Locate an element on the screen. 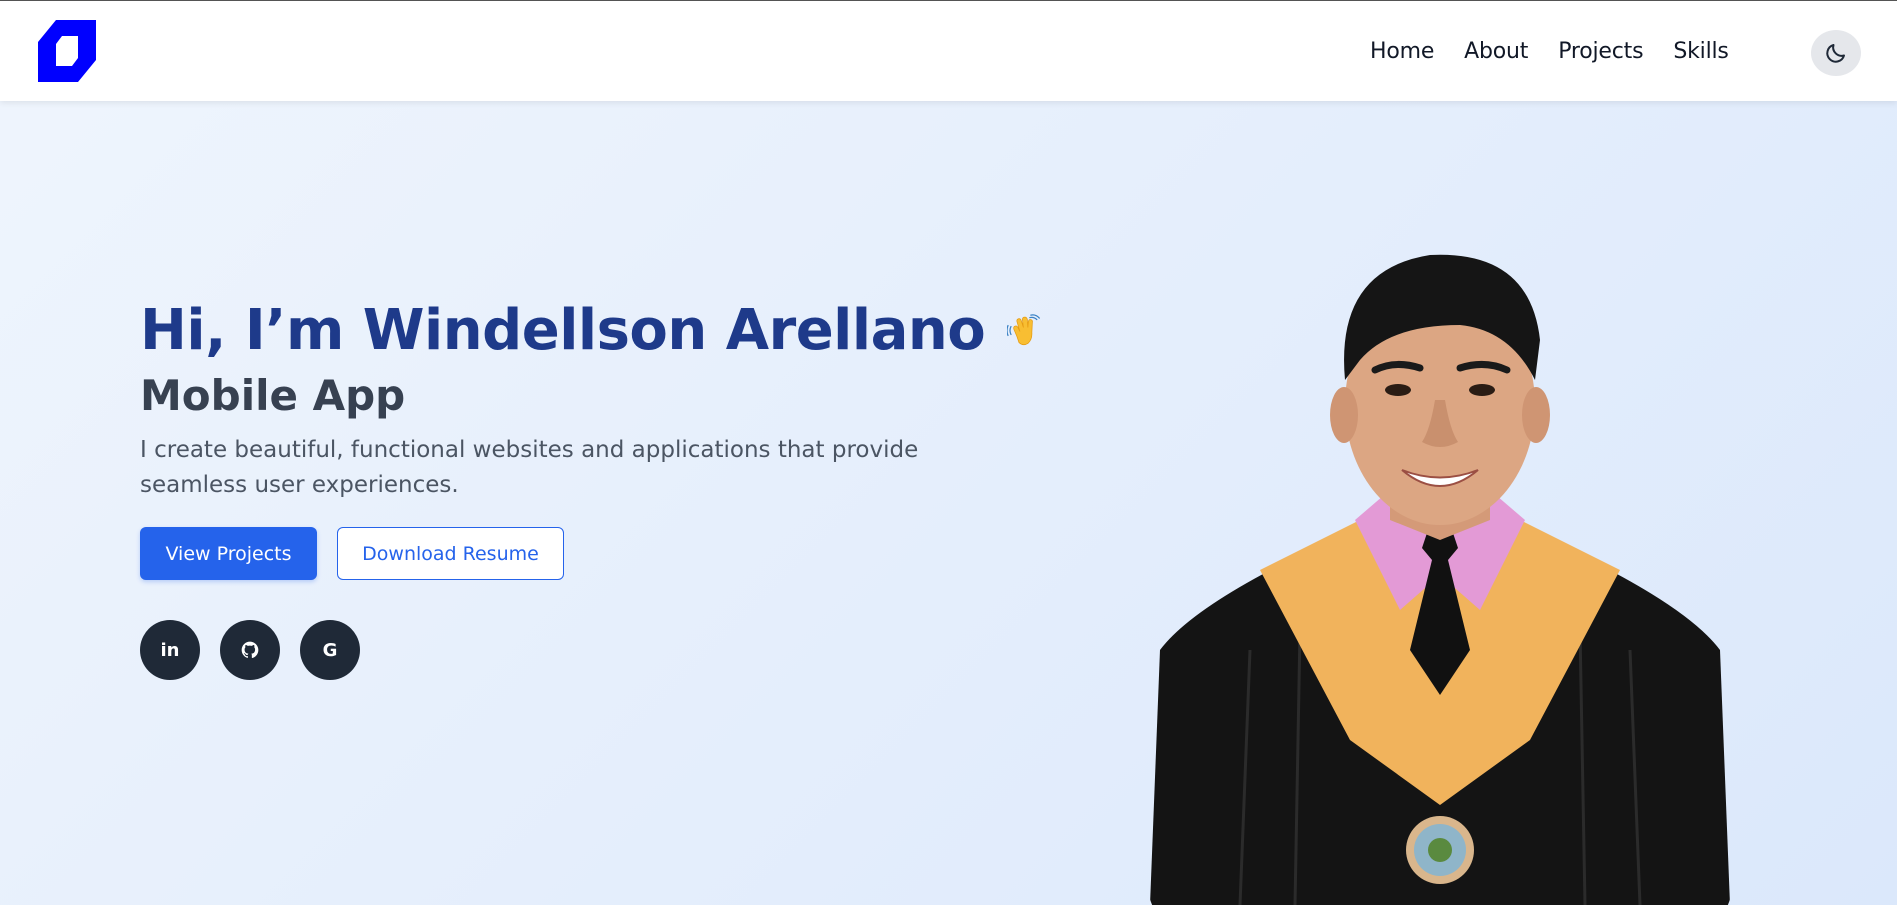  google-icon: G is located at coordinates (330, 650).